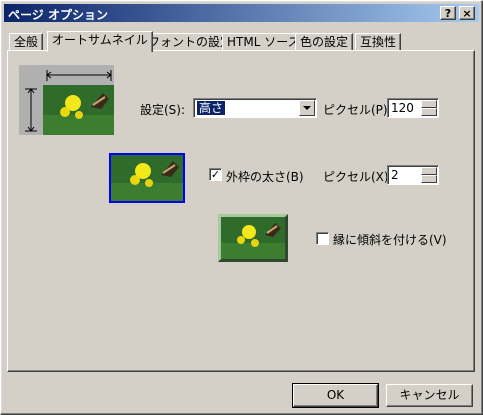 Image resolution: width=483 pixels, height=415 pixels. Describe the element at coordinates (241, 13) in the screenshot. I see `title-bar: ページ オプション ? ×` at that location.